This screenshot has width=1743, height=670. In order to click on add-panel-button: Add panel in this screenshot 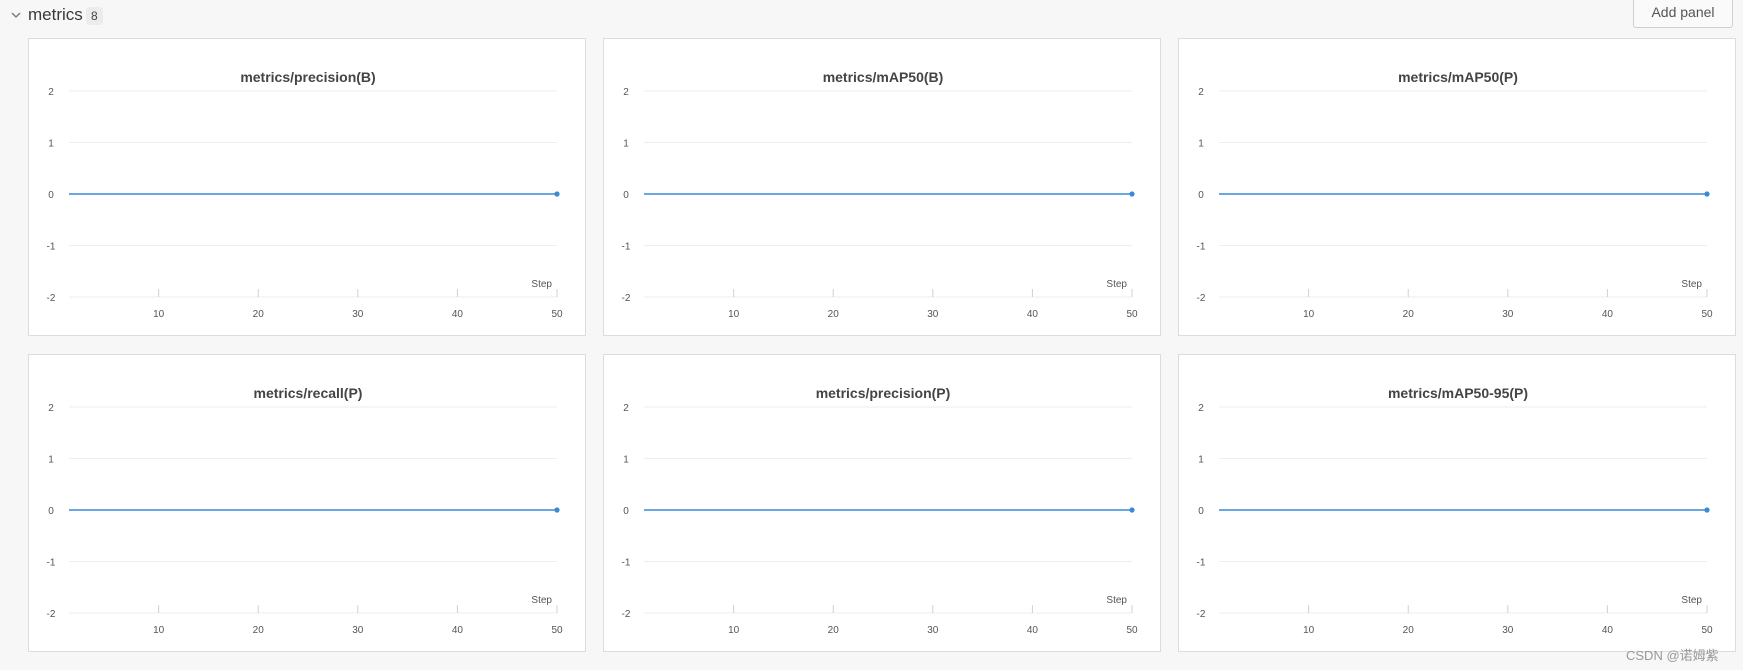, I will do `click(1683, 14)`.